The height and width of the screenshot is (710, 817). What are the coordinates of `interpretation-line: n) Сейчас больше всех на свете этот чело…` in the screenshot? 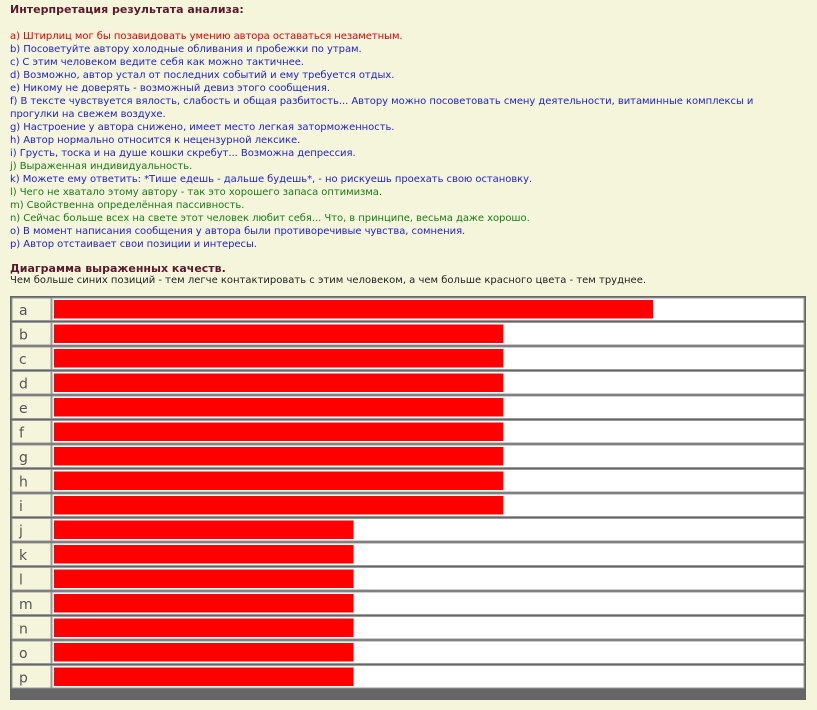 It's located at (270, 218).